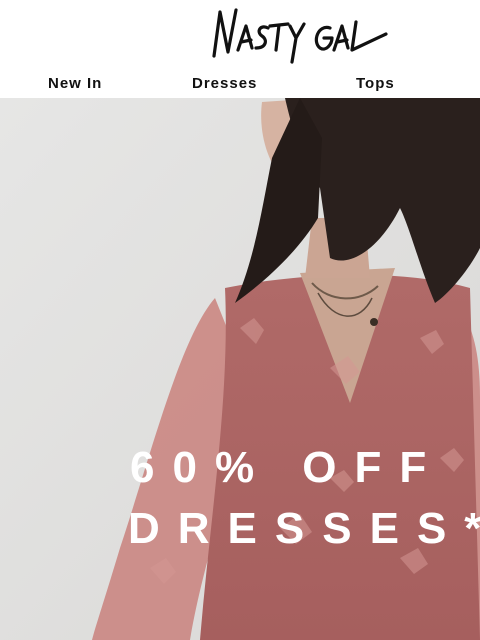 Image resolution: width=480 pixels, height=640 pixels. Describe the element at coordinates (224, 83) in the screenshot. I see `nav-item-dresses: Dresses` at that location.